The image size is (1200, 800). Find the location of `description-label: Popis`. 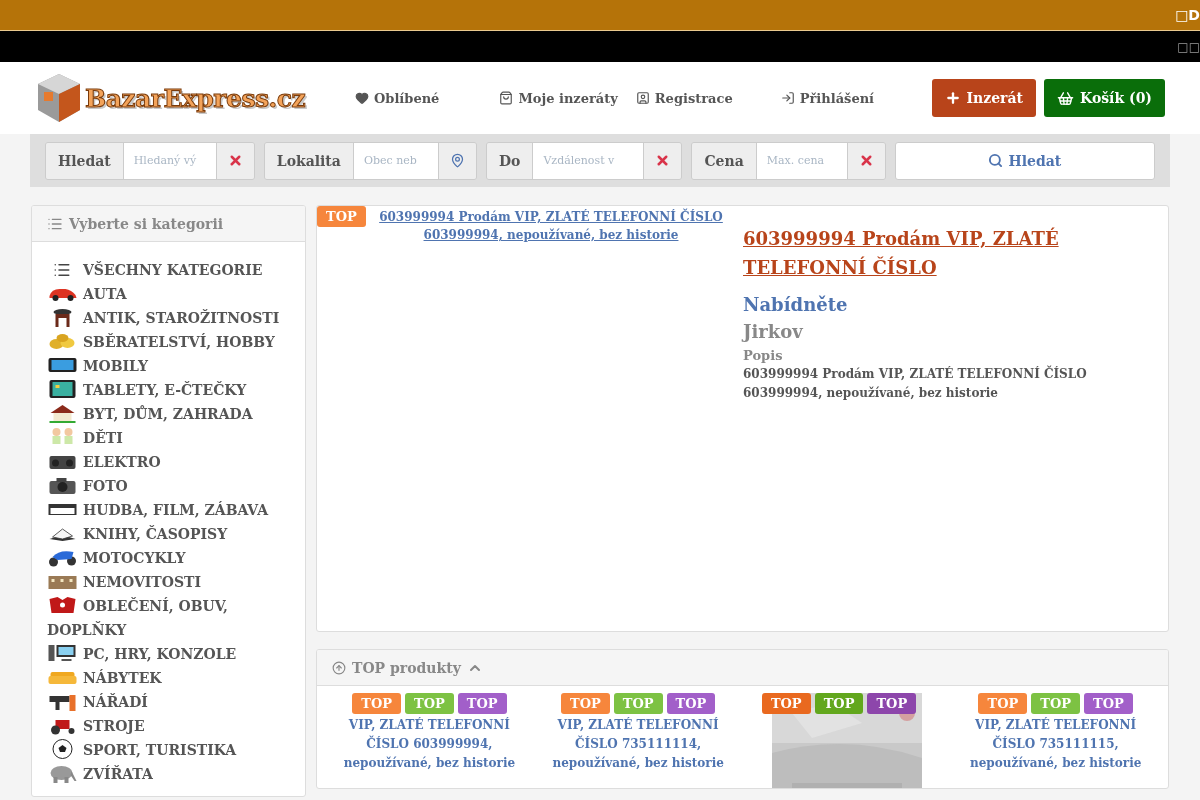

description-label: Popis is located at coordinates (763, 355).